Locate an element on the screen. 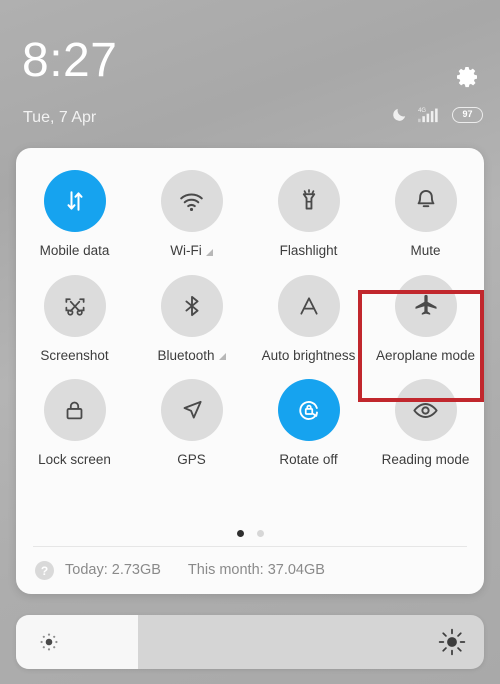 The width and height of the screenshot is (500, 684). tile-label: Bluetooth is located at coordinates (186, 355).